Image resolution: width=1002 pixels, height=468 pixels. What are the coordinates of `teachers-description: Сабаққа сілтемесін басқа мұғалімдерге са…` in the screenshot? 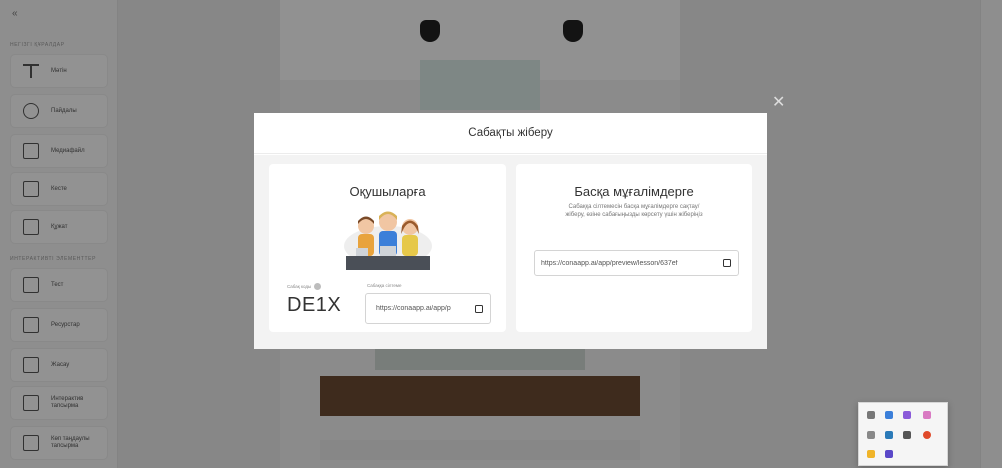 It's located at (634, 211).